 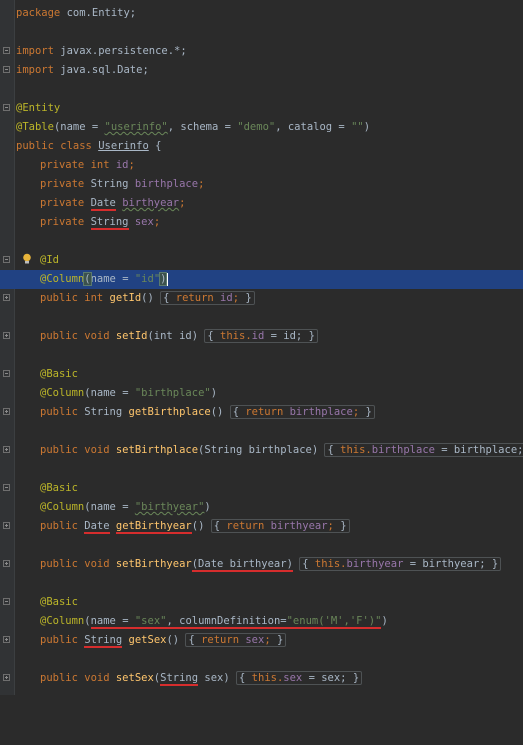 I want to click on assignment: = birthplace;, so click(x=478, y=450).